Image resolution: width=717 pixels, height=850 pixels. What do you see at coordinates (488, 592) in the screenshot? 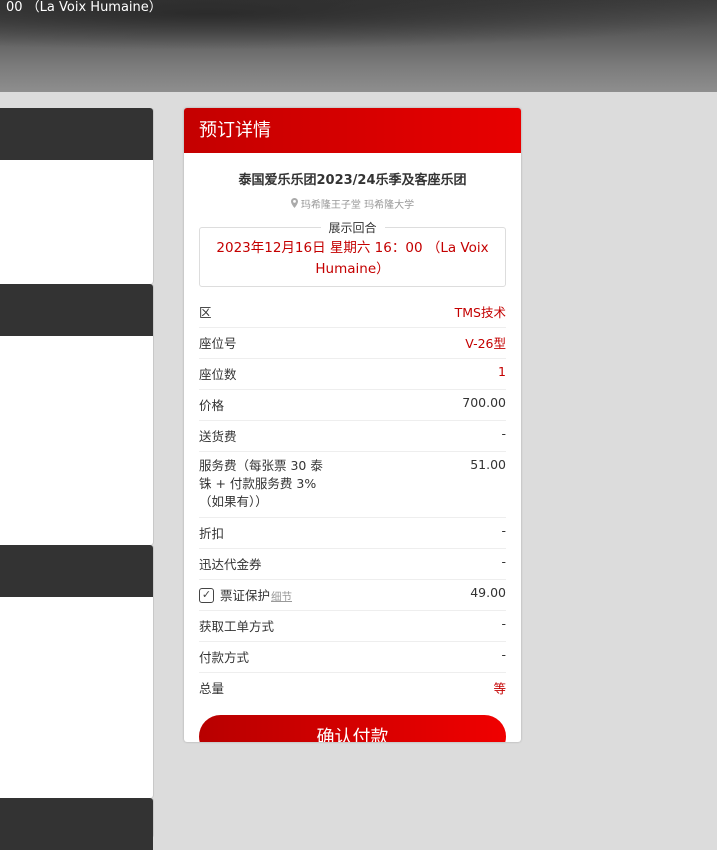
I see `row-value: 49.00` at bounding box center [488, 592].